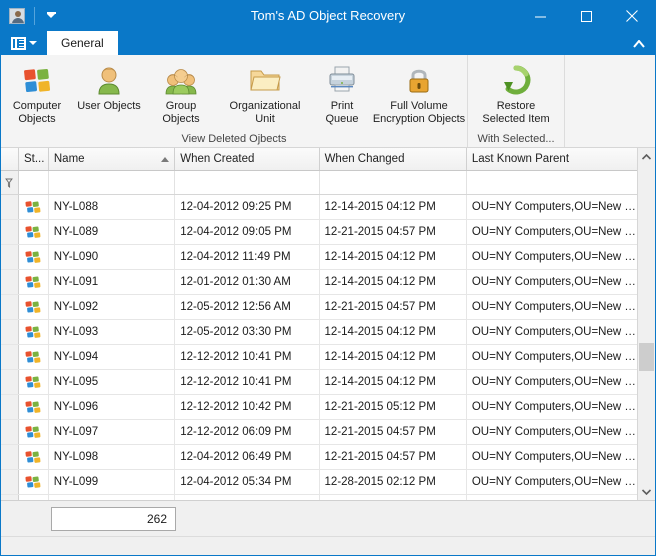 This screenshot has height=556, width=656. What do you see at coordinates (328, 518) in the screenshot?
I see `grid-footer: 262` at bounding box center [328, 518].